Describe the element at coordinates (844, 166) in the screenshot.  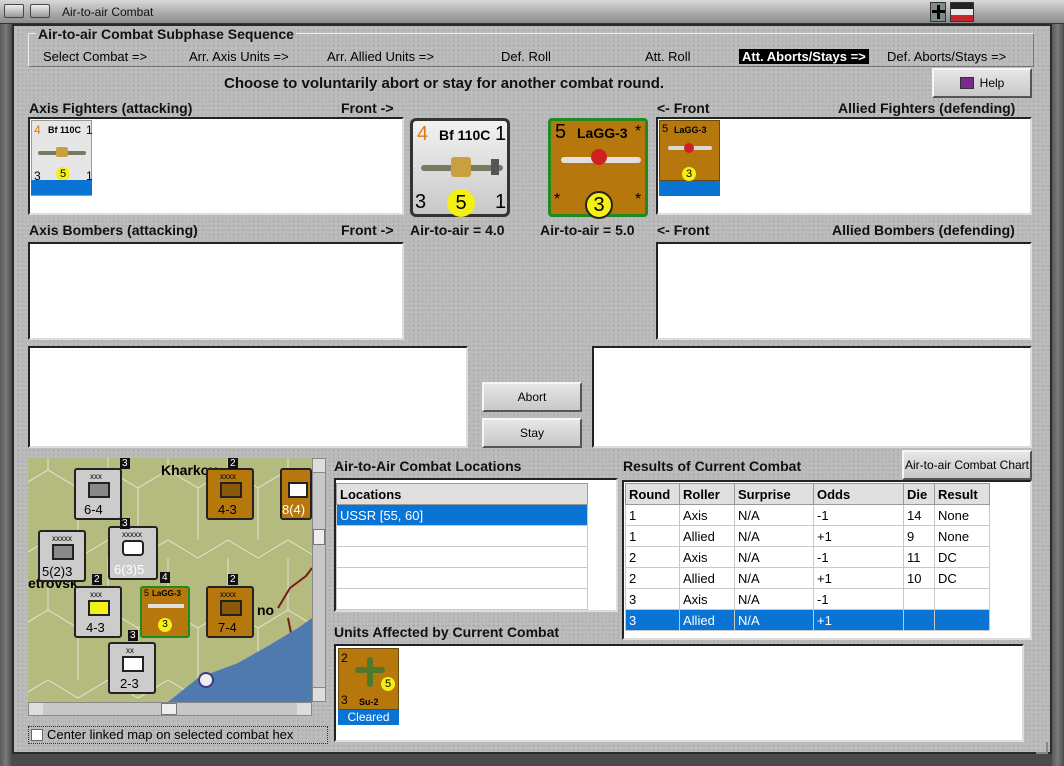
I see `allied-fighters-list: 5 LaGG-3 3` at that location.